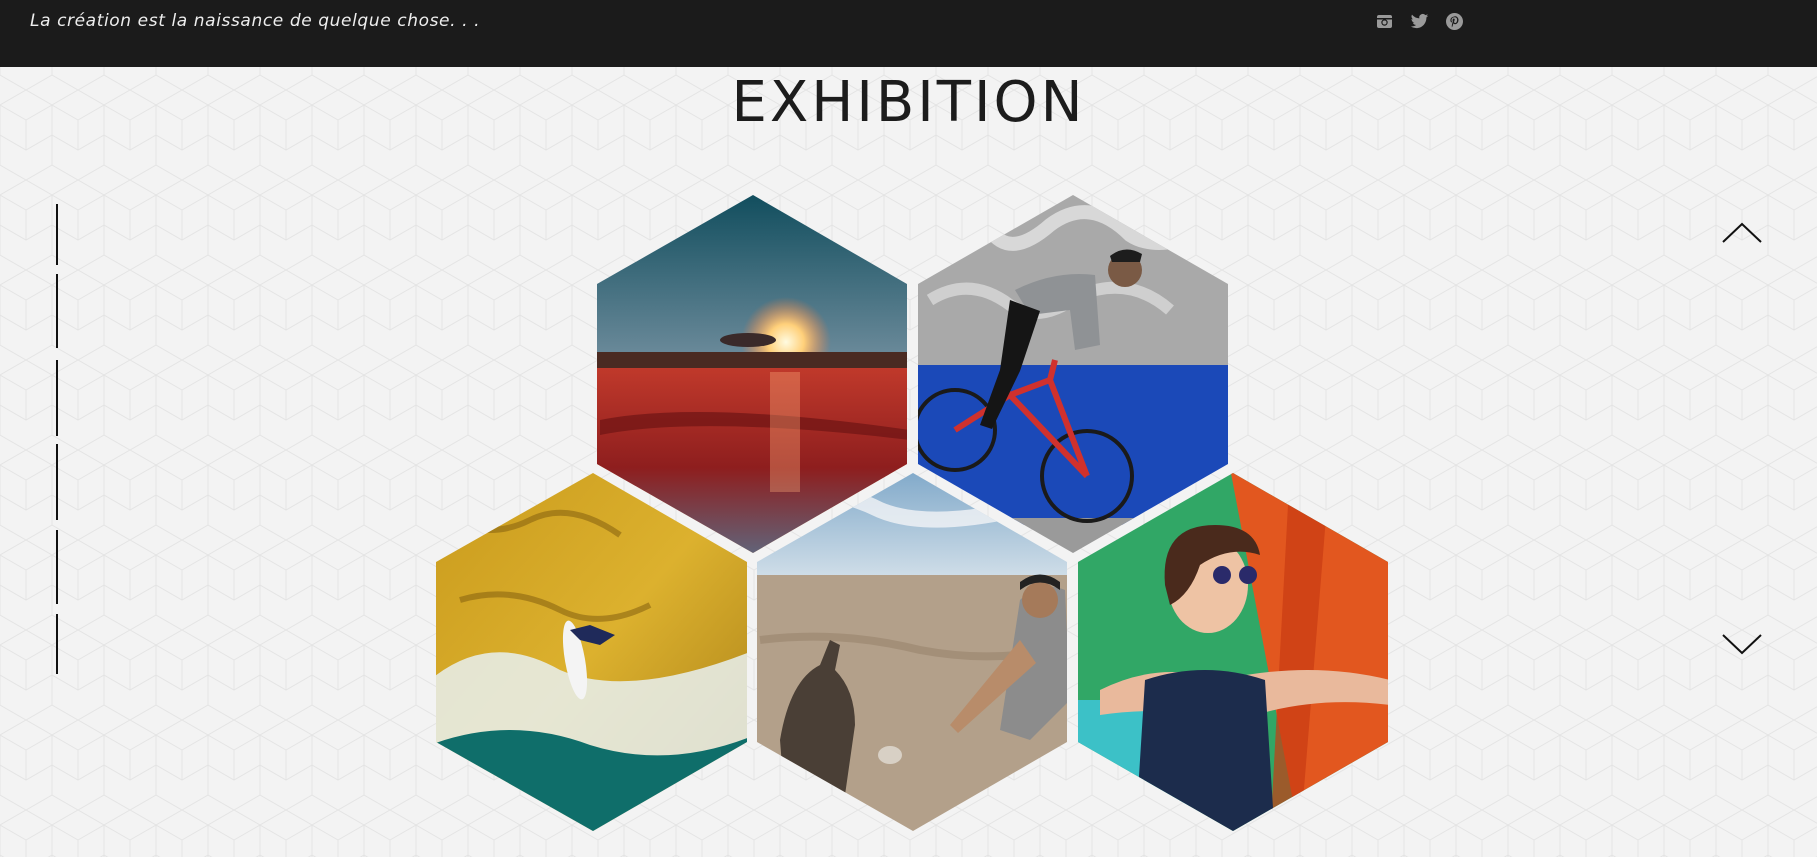 The width and height of the screenshot is (1817, 857). I want to click on twitter-icon, so click(1419, 21).